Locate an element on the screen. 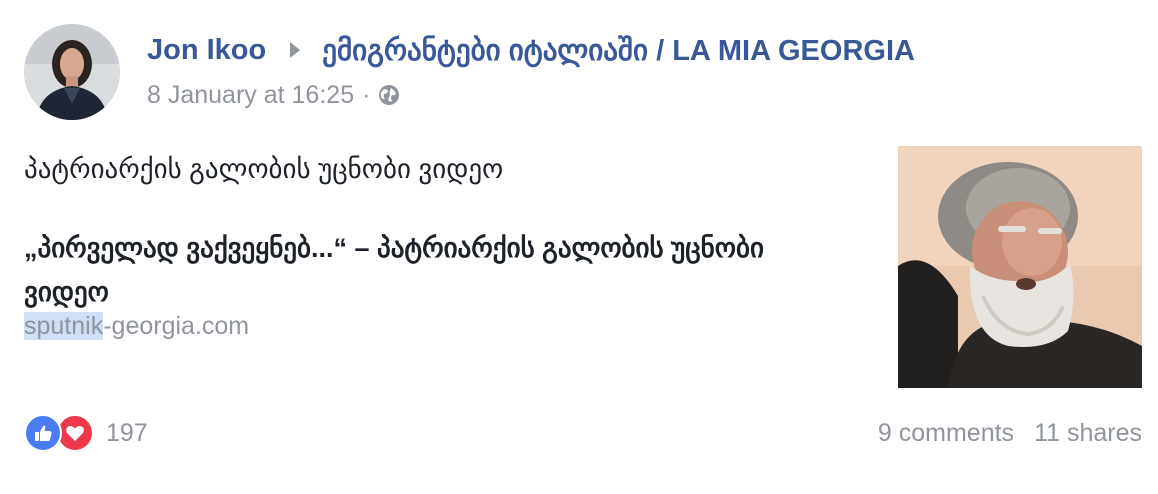  post-meta: 8 January at 16:25 · is located at coordinates (273, 95).